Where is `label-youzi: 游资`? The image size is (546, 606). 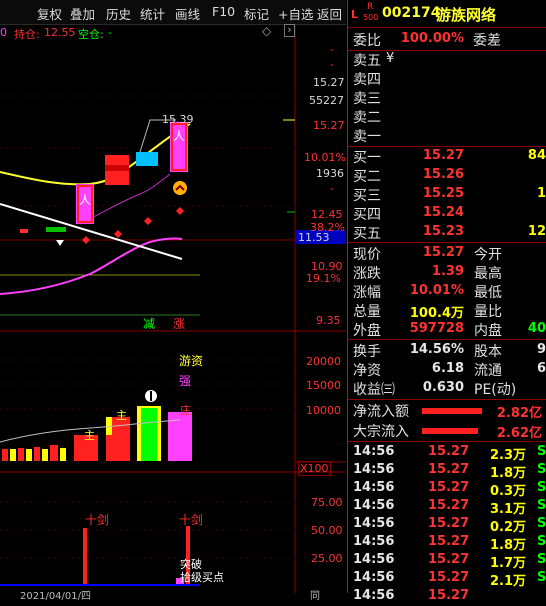 label-youzi: 游资 is located at coordinates (191, 361).